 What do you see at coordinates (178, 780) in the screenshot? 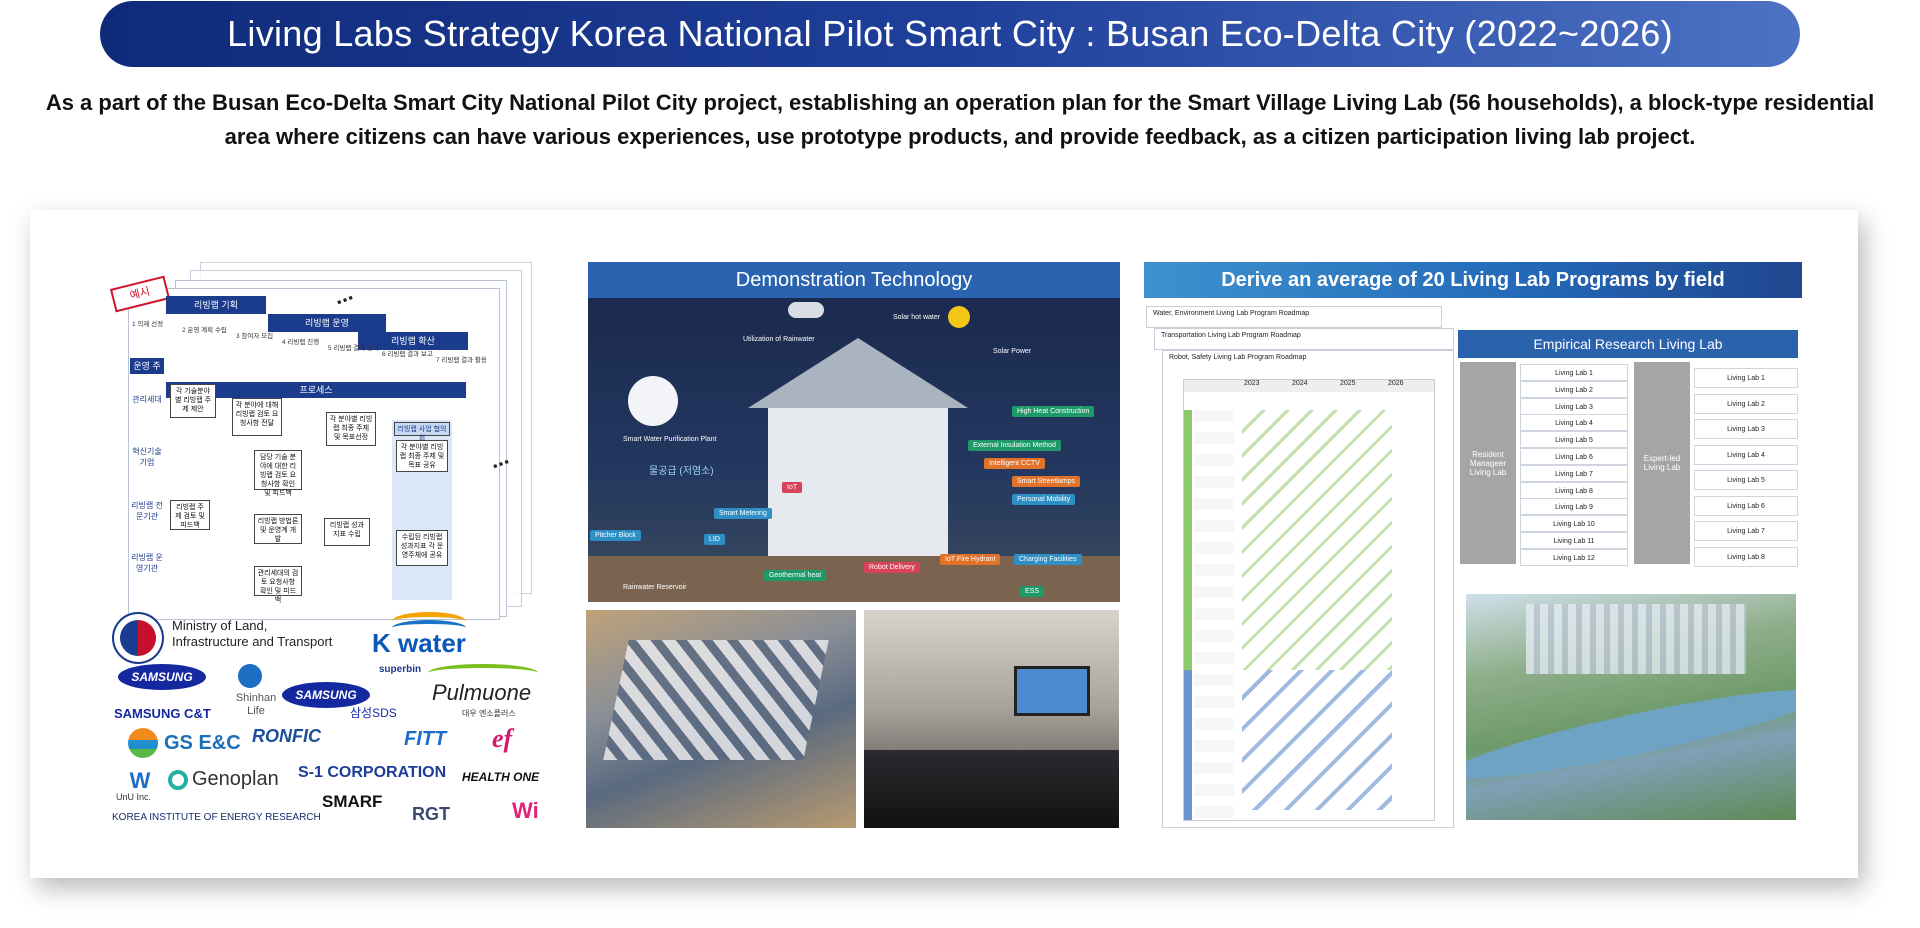
I see `genoplan-icon` at bounding box center [178, 780].